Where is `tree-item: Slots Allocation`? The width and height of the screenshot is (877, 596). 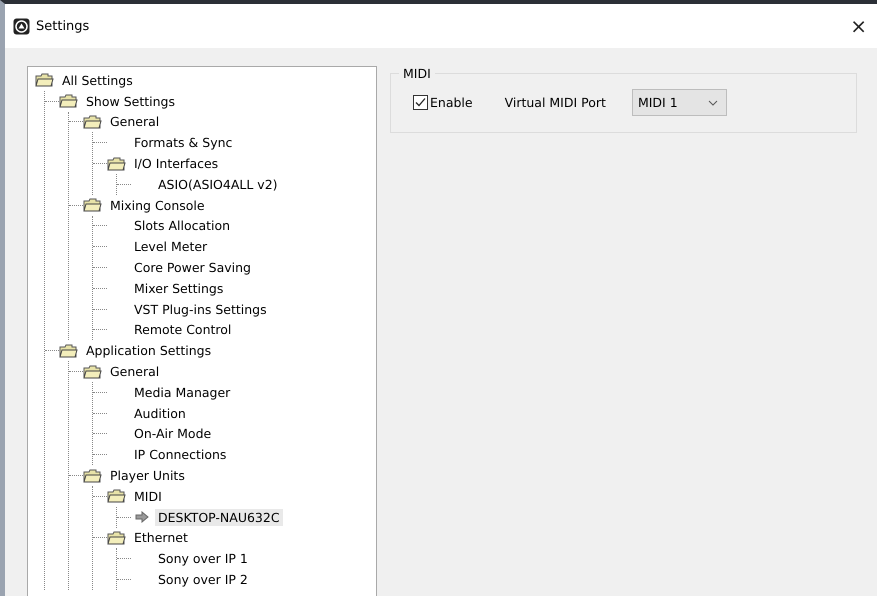 tree-item: Slots Allocation is located at coordinates (182, 225).